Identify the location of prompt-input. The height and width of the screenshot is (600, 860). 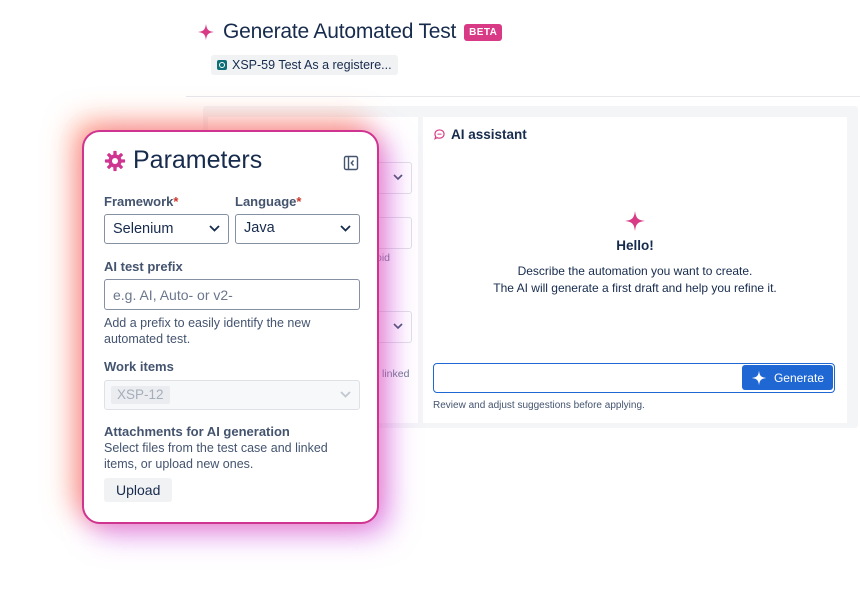
(592, 379).